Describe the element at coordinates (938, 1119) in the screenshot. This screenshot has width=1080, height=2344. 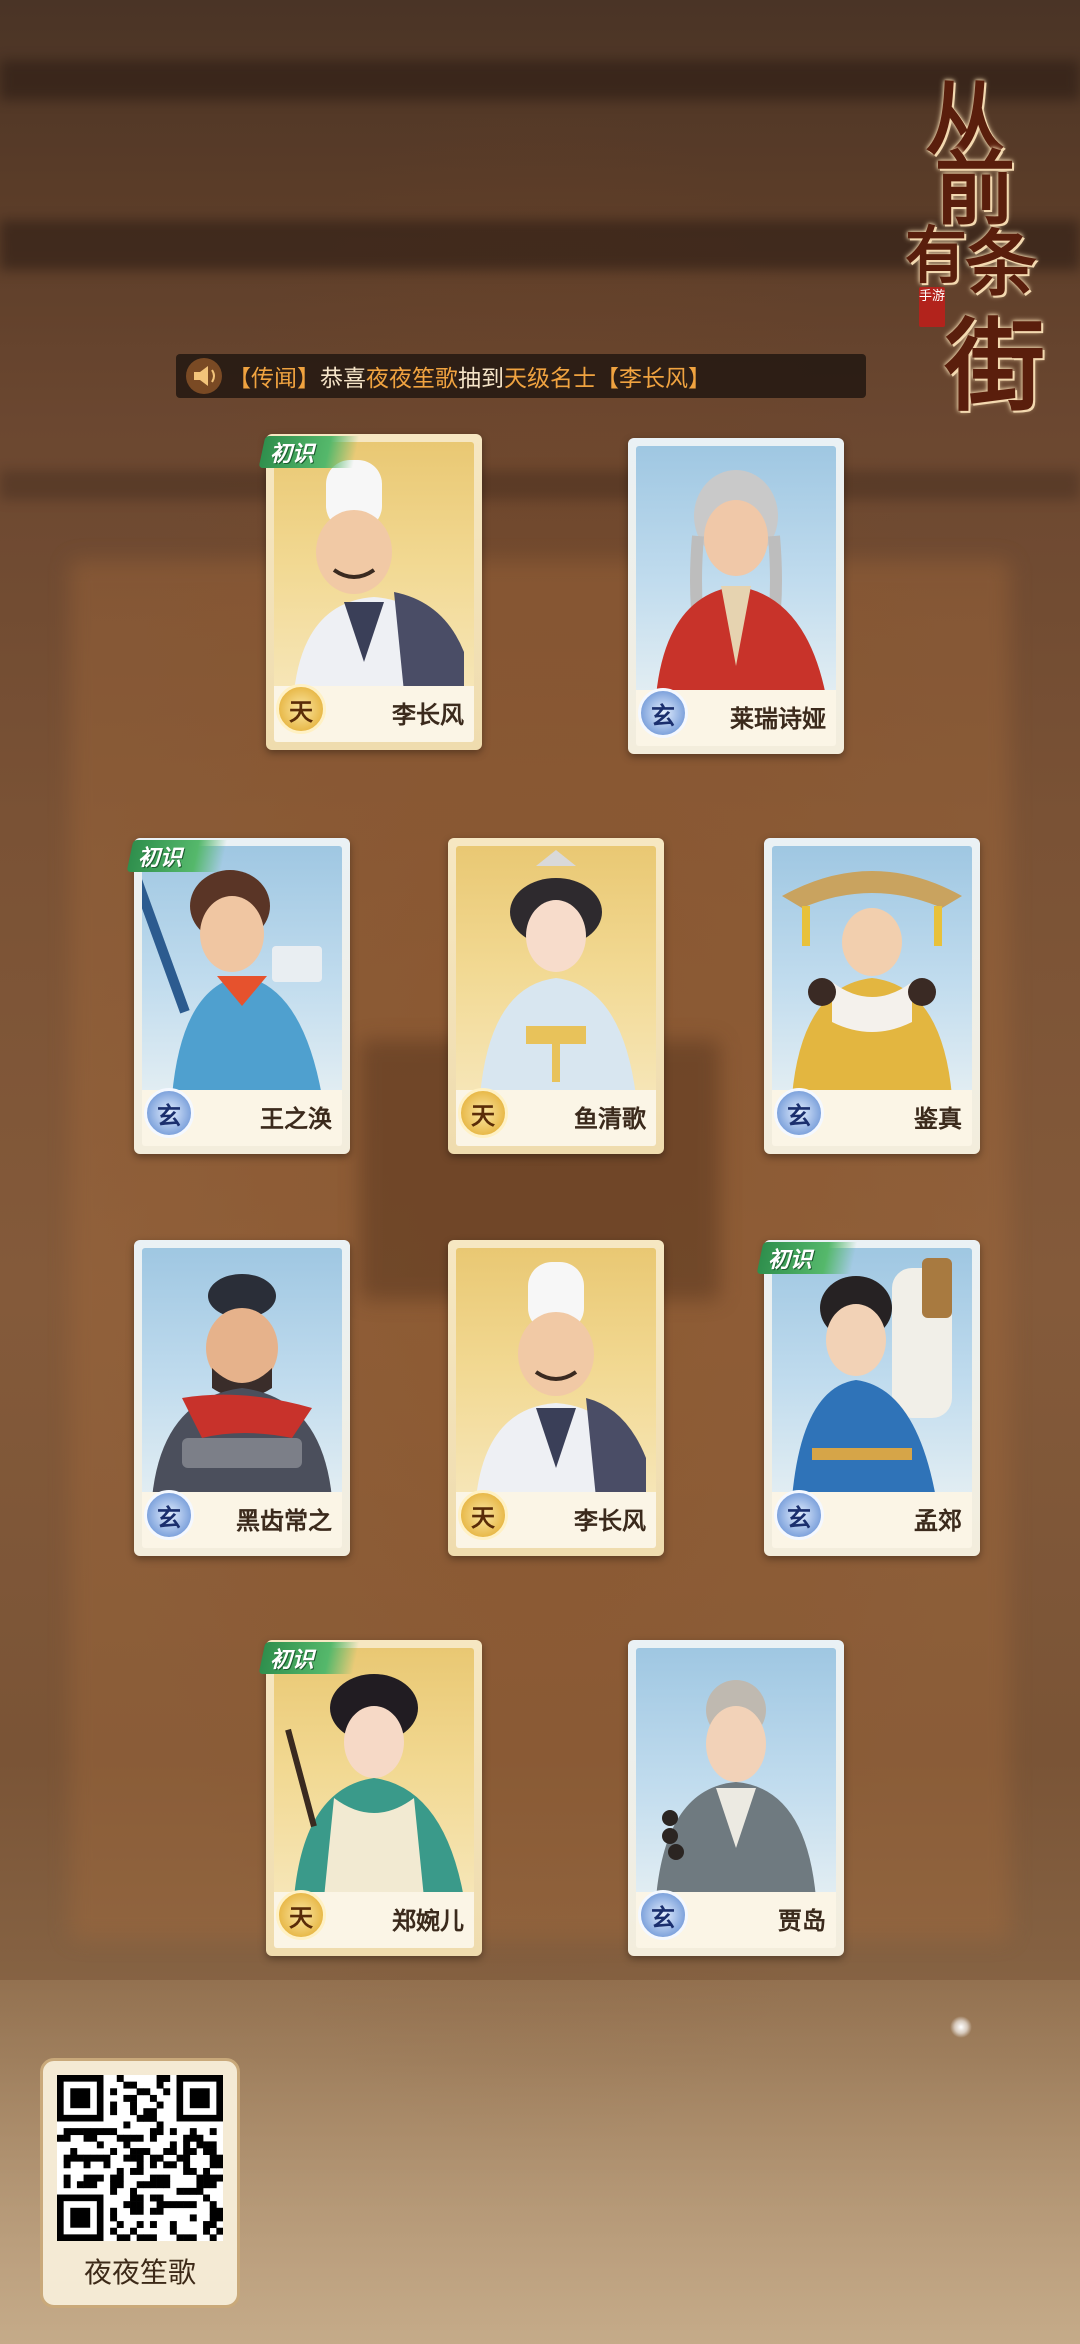
I see `character-name: 鉴真` at that location.